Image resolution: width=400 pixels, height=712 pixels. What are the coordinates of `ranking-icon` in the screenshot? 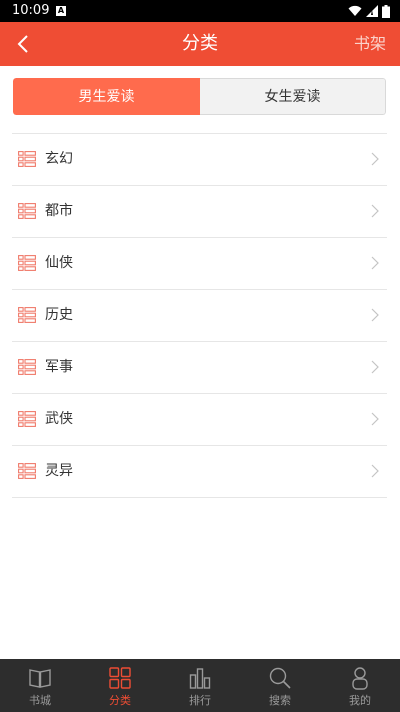 It's located at (200, 678).